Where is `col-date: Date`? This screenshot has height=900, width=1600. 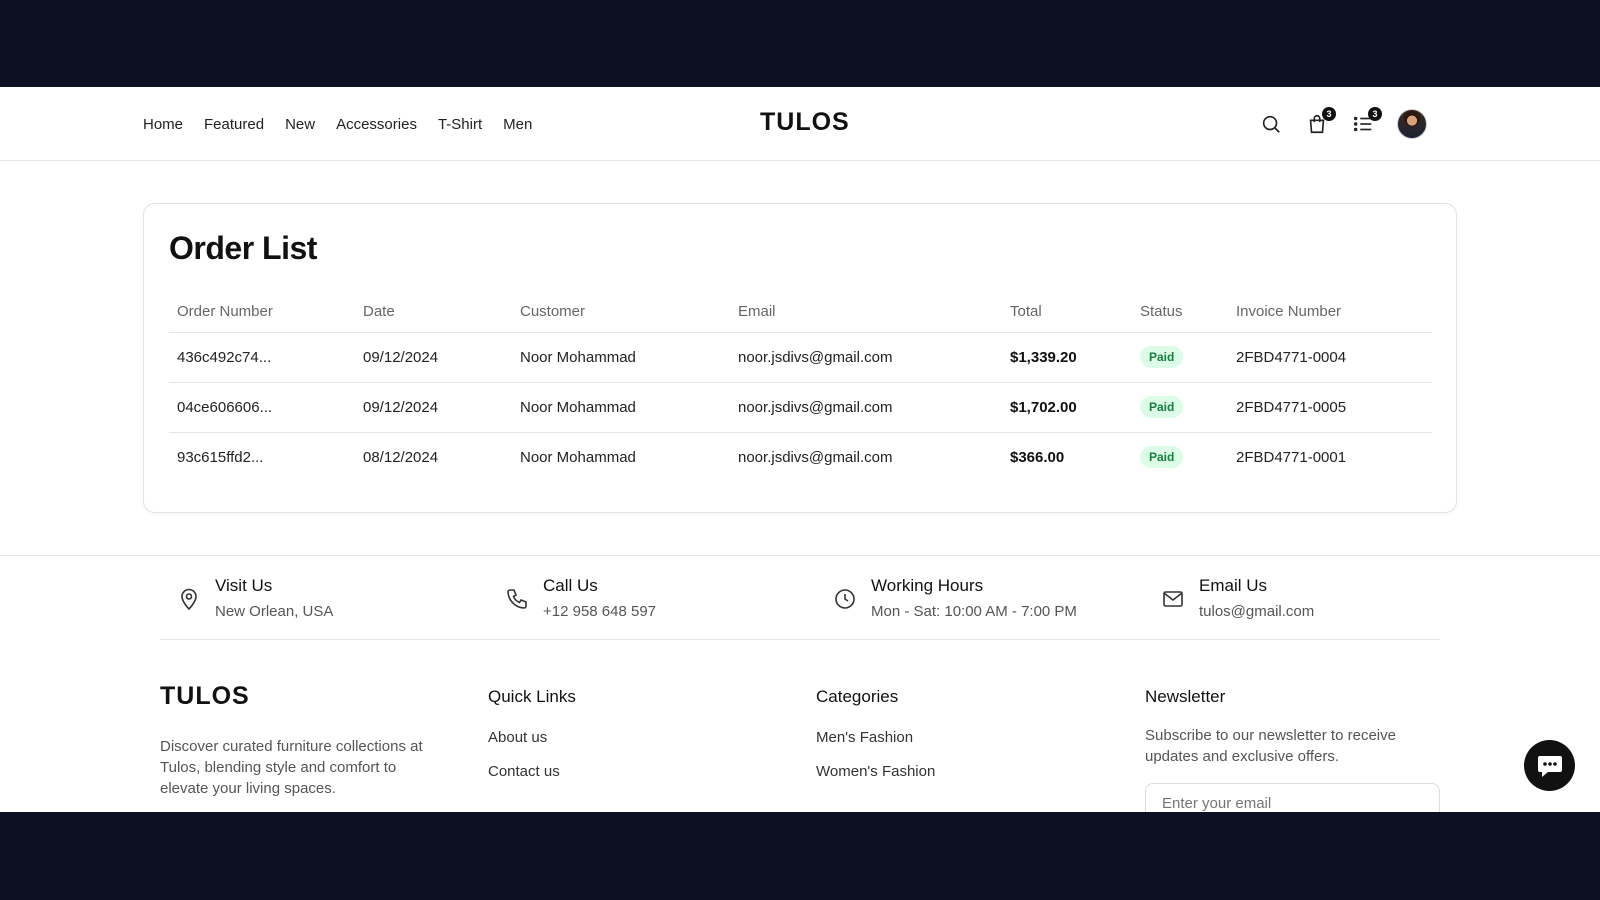 col-date: Date is located at coordinates (433, 312).